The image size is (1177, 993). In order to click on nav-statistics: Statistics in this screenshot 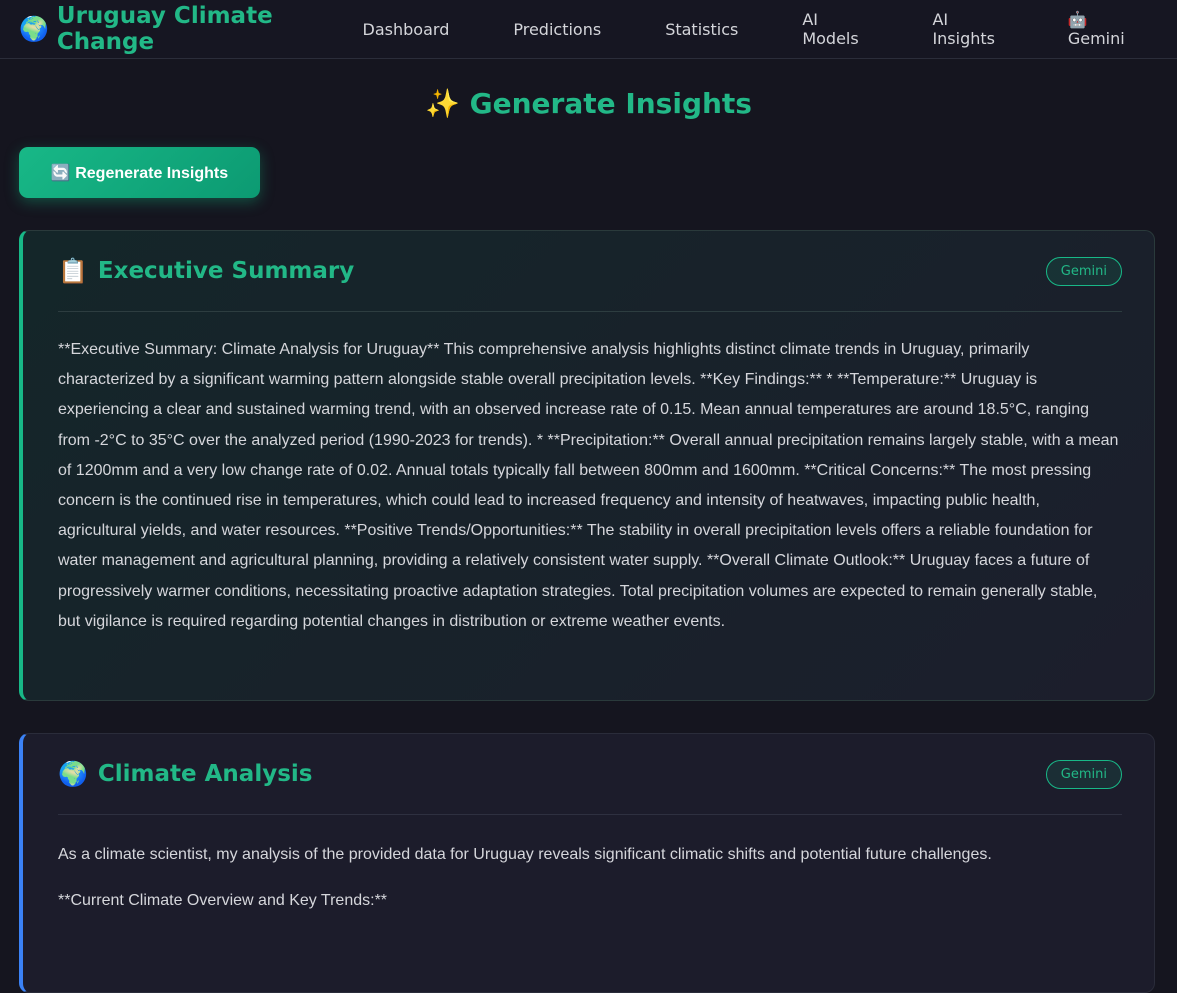, I will do `click(701, 29)`.